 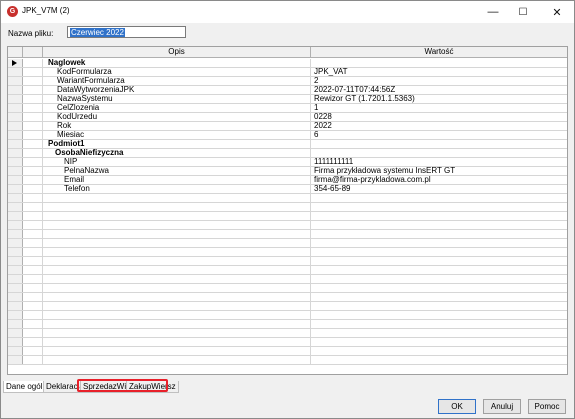 I want to click on row-wartosc: JPK_VAT, so click(x=331, y=72).